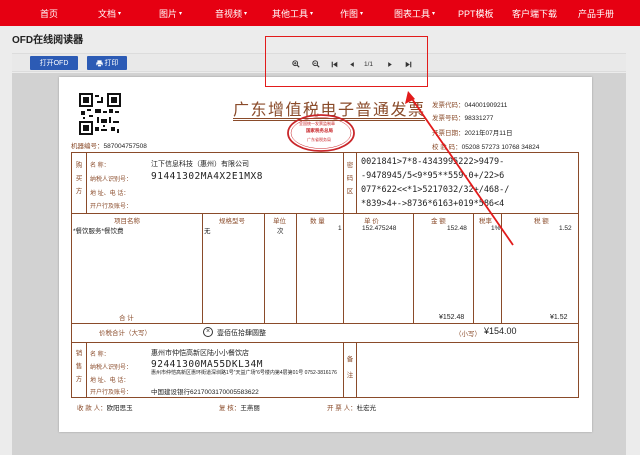 The width and height of the screenshot is (640, 455). I want to click on buyer-name: 江下信息科技（惠州）有限公司, so click(200, 164).